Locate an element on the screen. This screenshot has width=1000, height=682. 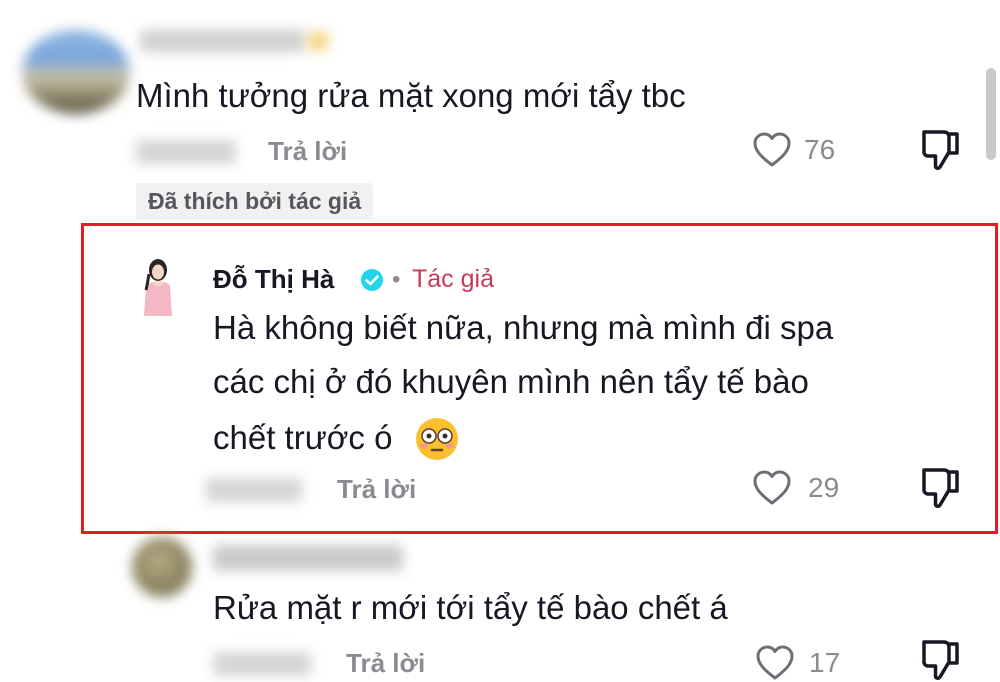
author-name: Đỗ Thị Hà is located at coordinates (273, 279).